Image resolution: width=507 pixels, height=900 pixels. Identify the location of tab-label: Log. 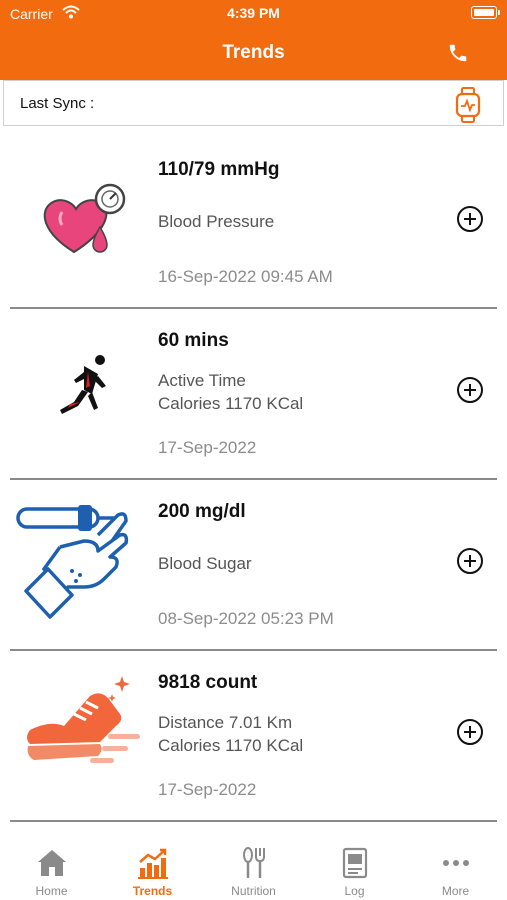
(354, 891).